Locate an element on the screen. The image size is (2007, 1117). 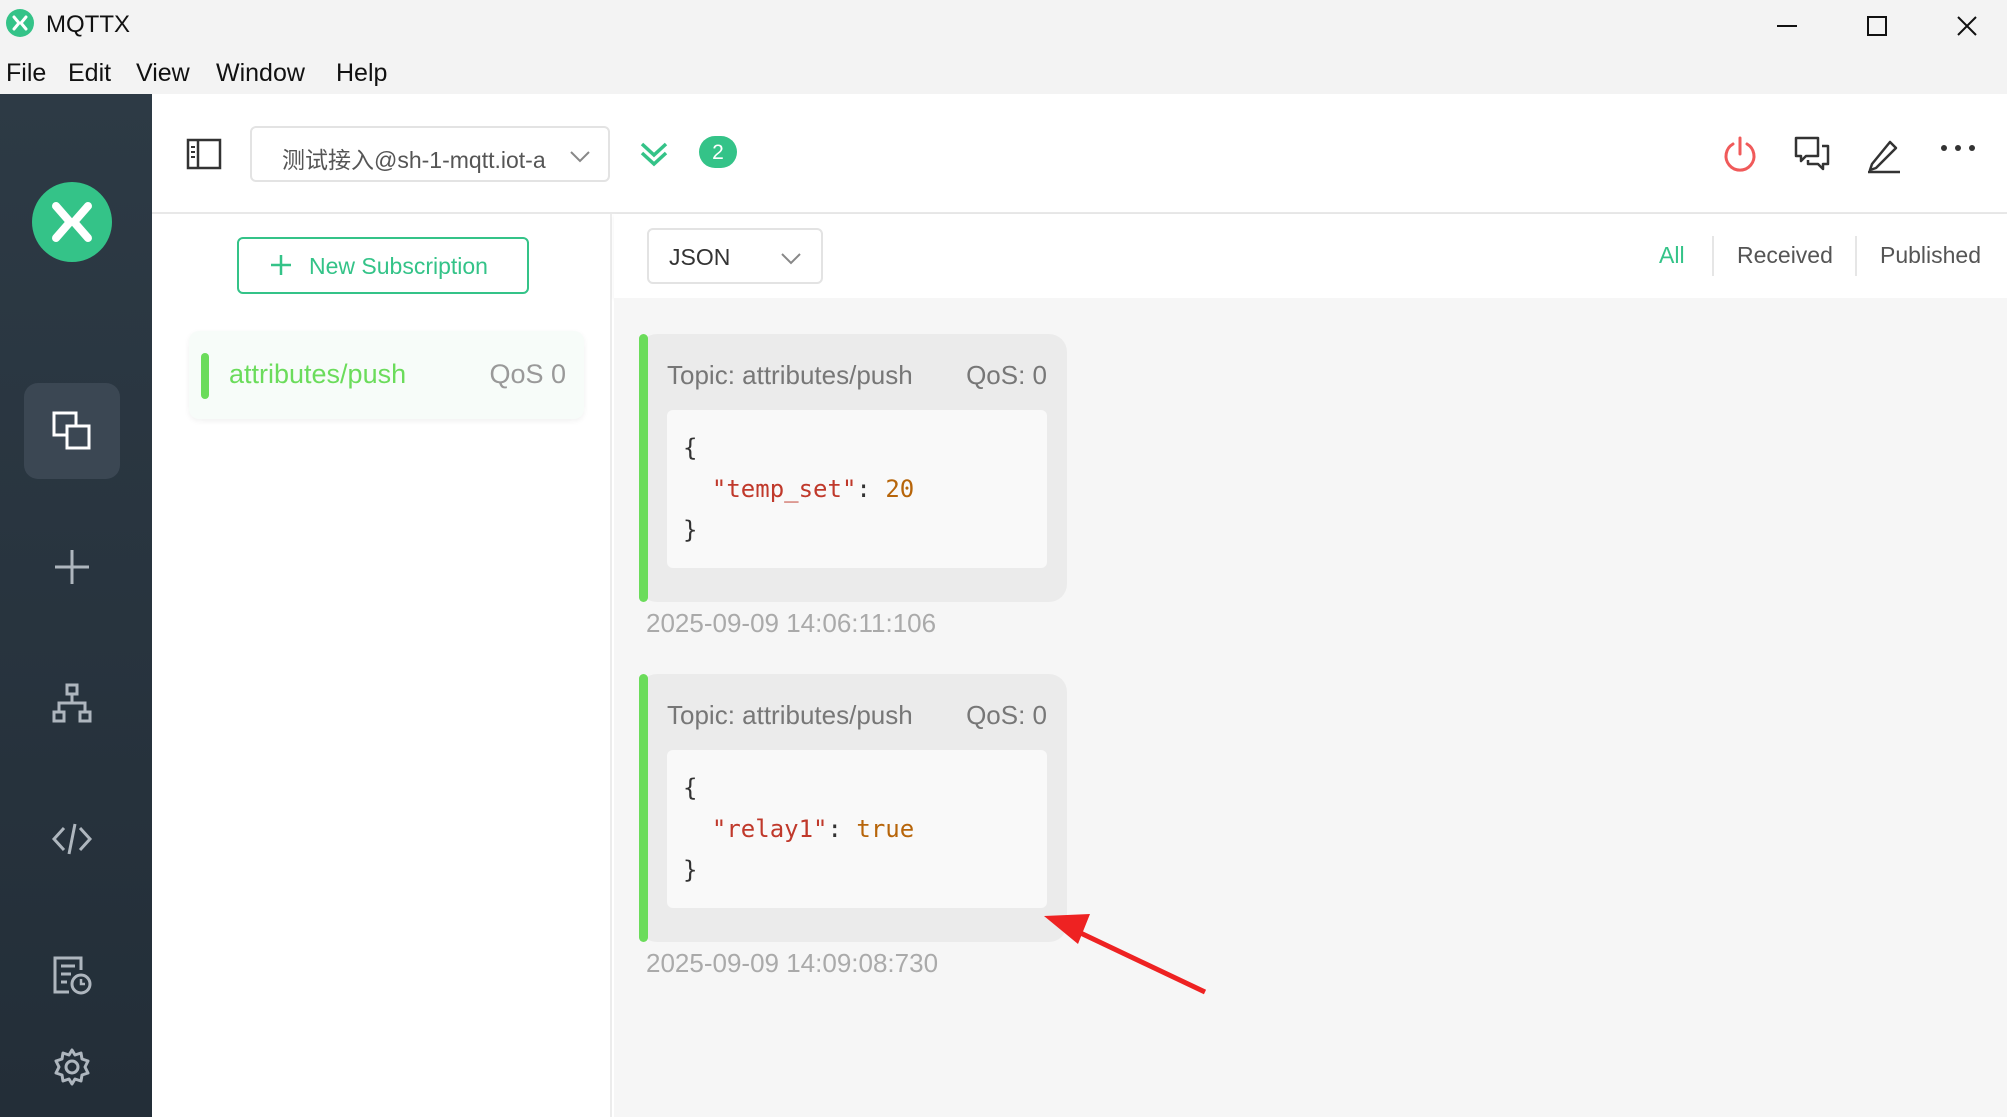
subscription-color-bar is located at coordinates (205, 376).